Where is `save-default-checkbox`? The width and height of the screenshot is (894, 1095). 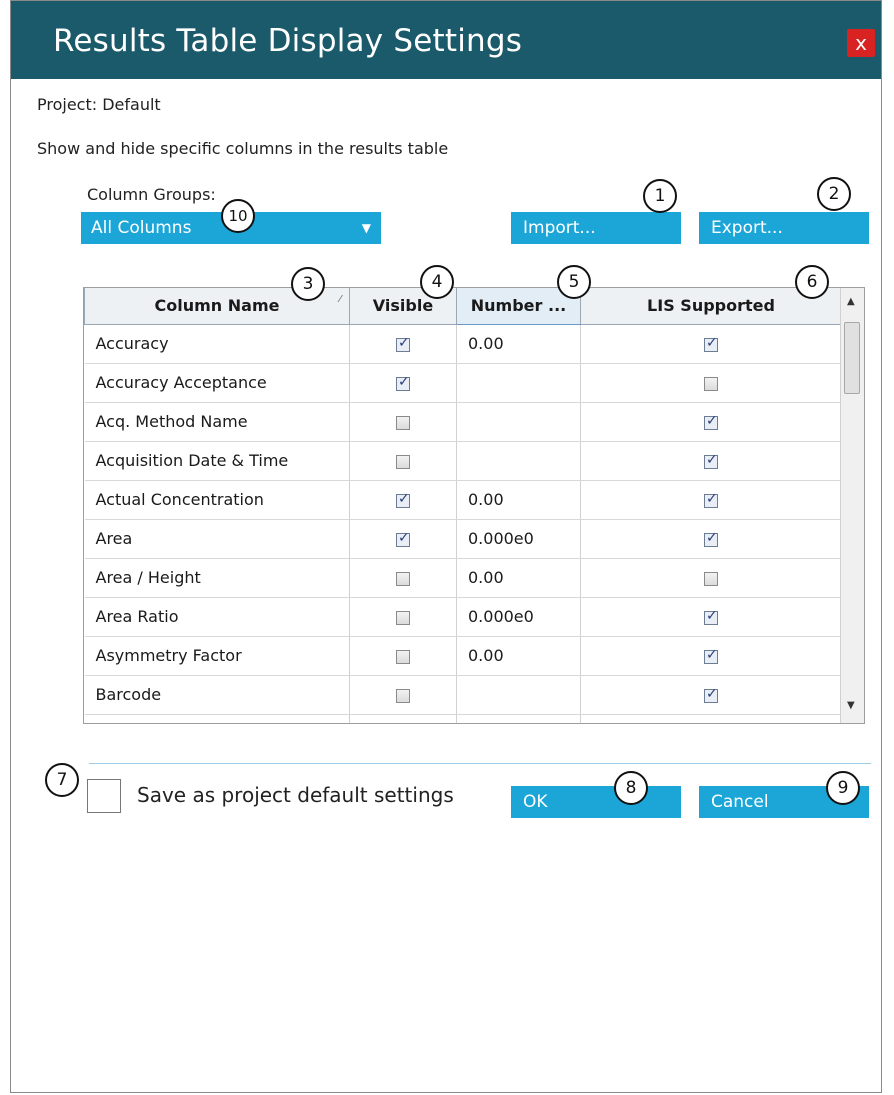
save-default-checkbox is located at coordinates (104, 796).